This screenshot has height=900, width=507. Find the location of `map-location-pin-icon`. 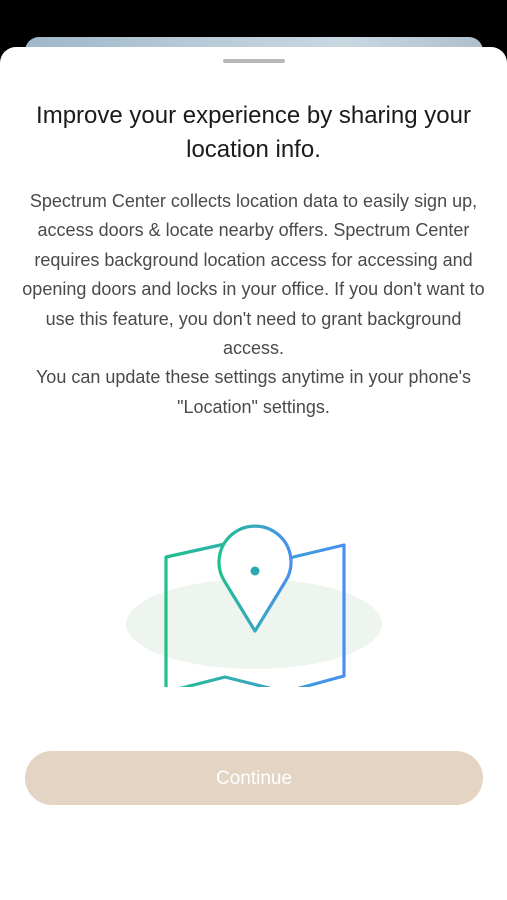

map-location-pin-icon is located at coordinates (254, 605).